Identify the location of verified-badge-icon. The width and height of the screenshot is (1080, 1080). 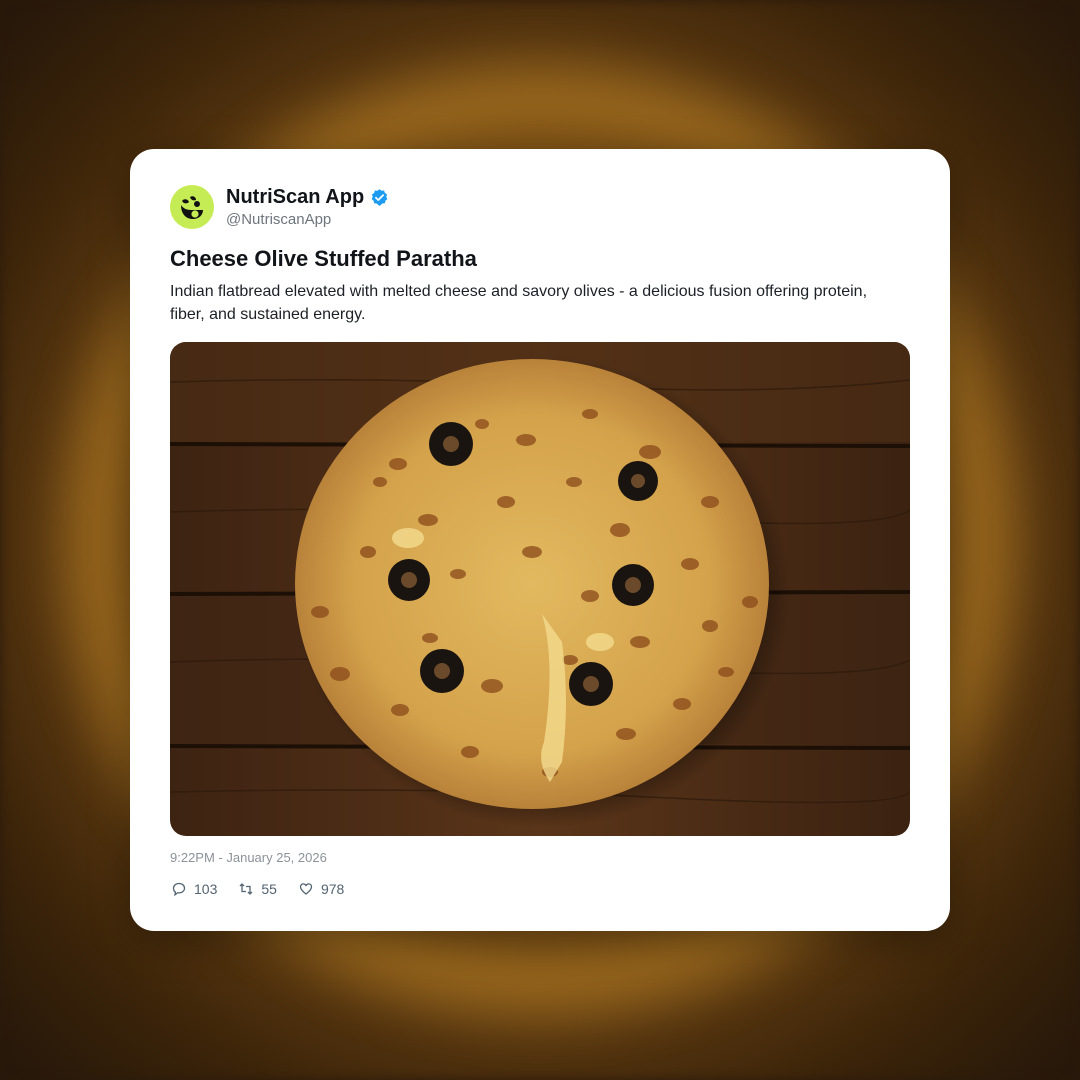
(379, 197).